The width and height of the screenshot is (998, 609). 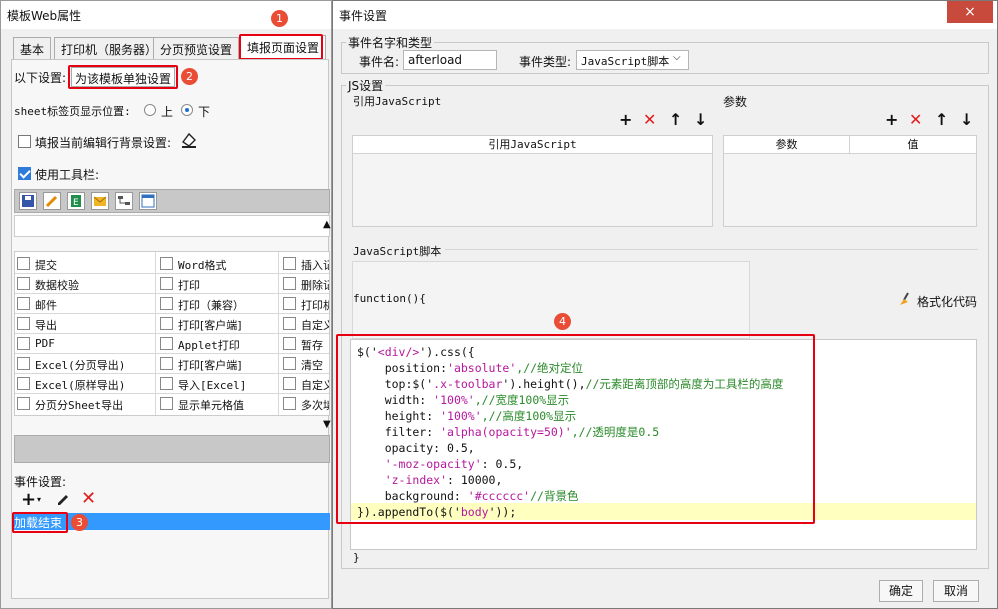 What do you see at coordinates (532, 145) in the screenshot?
I see `ref-js-table-header: 引用JavaScript` at bounding box center [532, 145].